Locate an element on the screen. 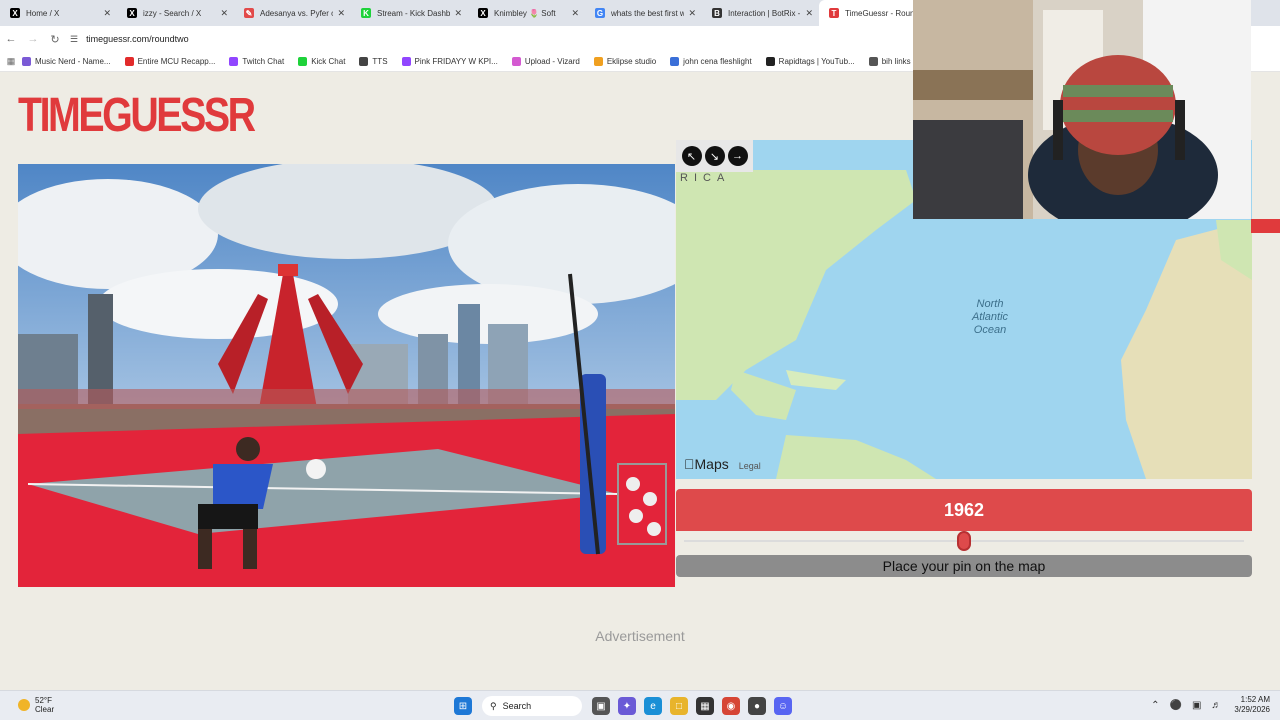 This screenshot has width=1280, height=720. store-icon: ▦ is located at coordinates (705, 706).